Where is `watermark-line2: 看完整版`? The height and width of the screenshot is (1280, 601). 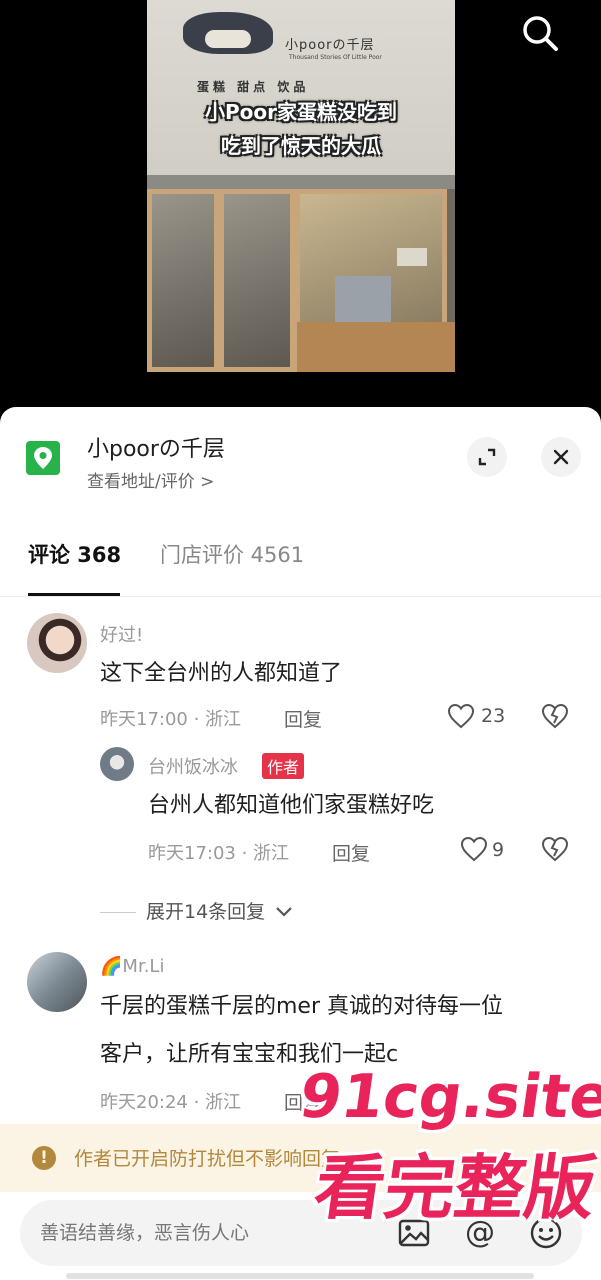
watermark-line2: 看完整版 is located at coordinates (455, 1188).